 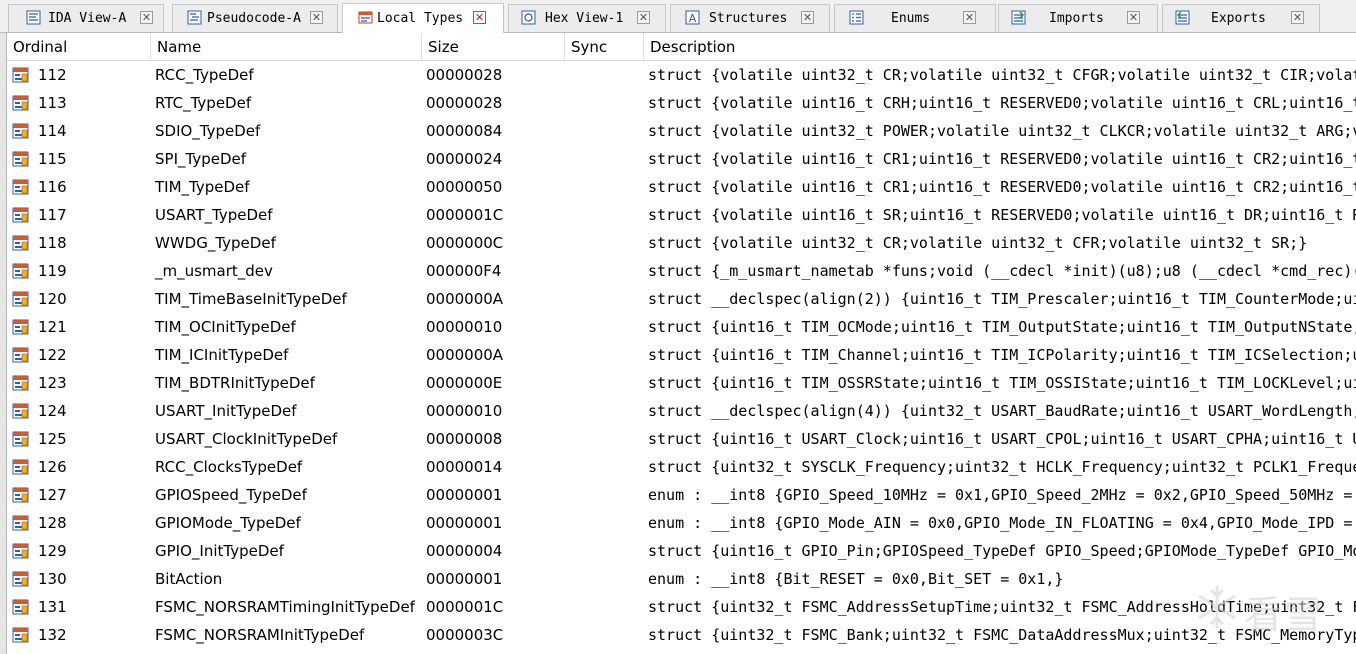 What do you see at coordinates (464, 383) in the screenshot?
I see `size-cell: 0000000E` at bounding box center [464, 383].